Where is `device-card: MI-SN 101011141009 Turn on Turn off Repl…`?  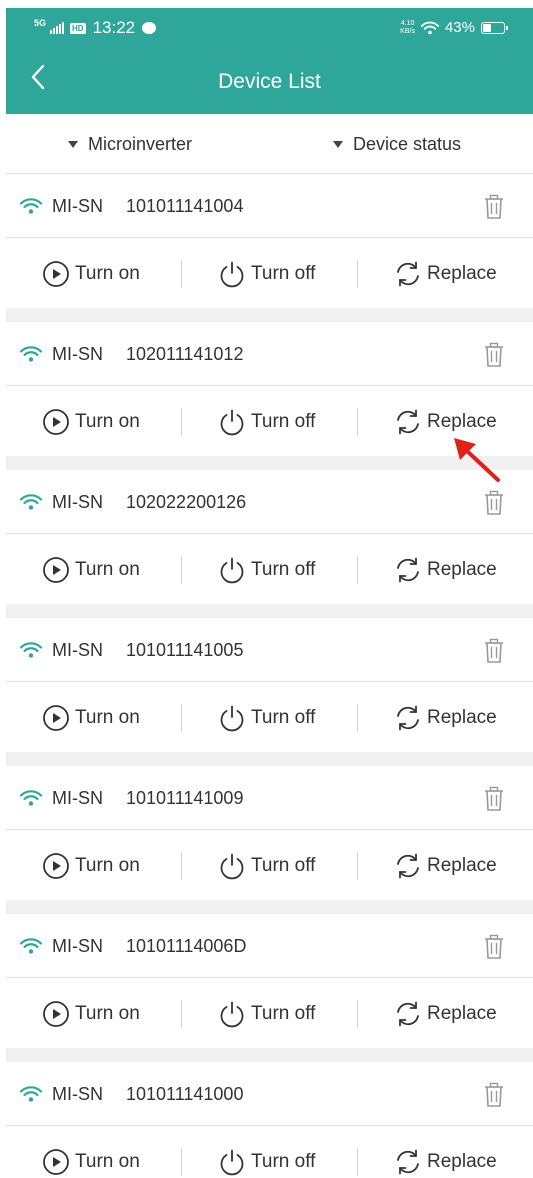
device-card: MI-SN 101011141009 Turn on Turn off Repl… is located at coordinates (269, 833).